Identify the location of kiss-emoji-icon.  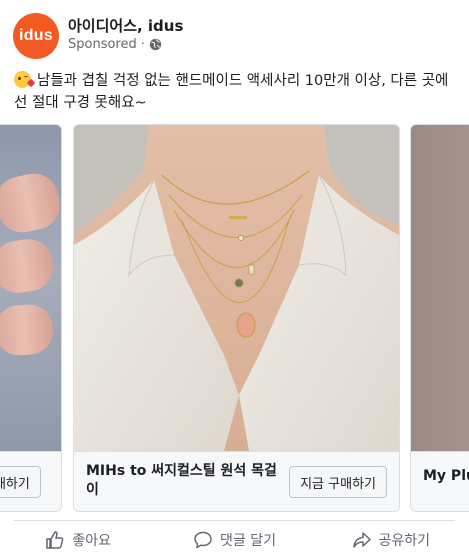
(25, 79).